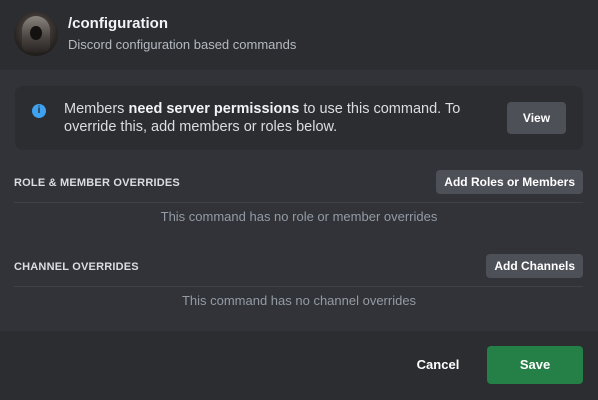 The image size is (598, 400). I want to click on info-icon: i, so click(39, 111).